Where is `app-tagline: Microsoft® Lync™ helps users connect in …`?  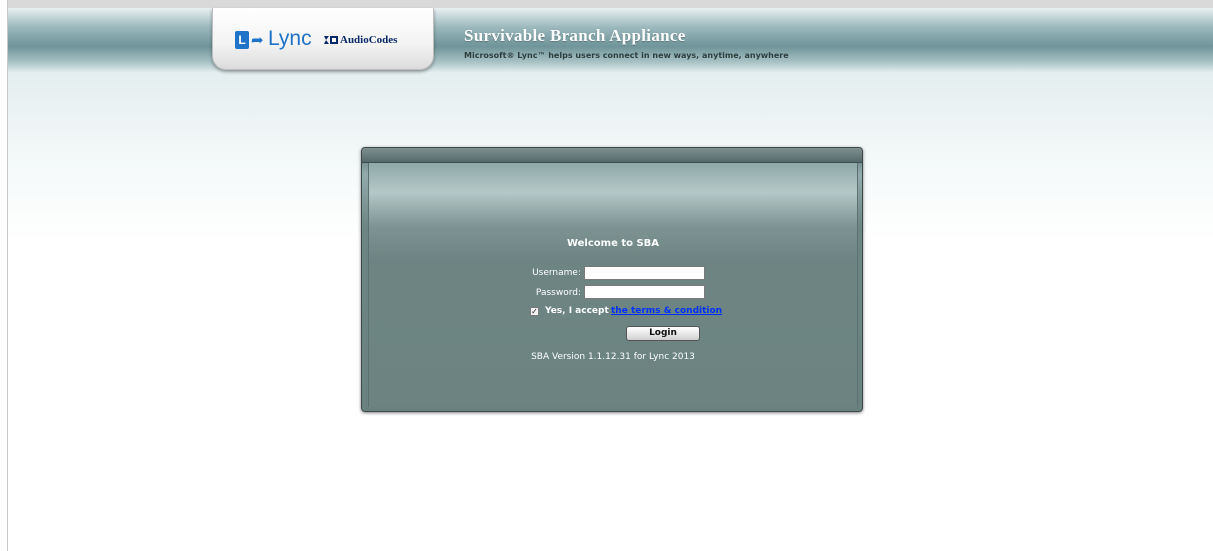 app-tagline: Microsoft® Lync™ helps users connect in … is located at coordinates (626, 55).